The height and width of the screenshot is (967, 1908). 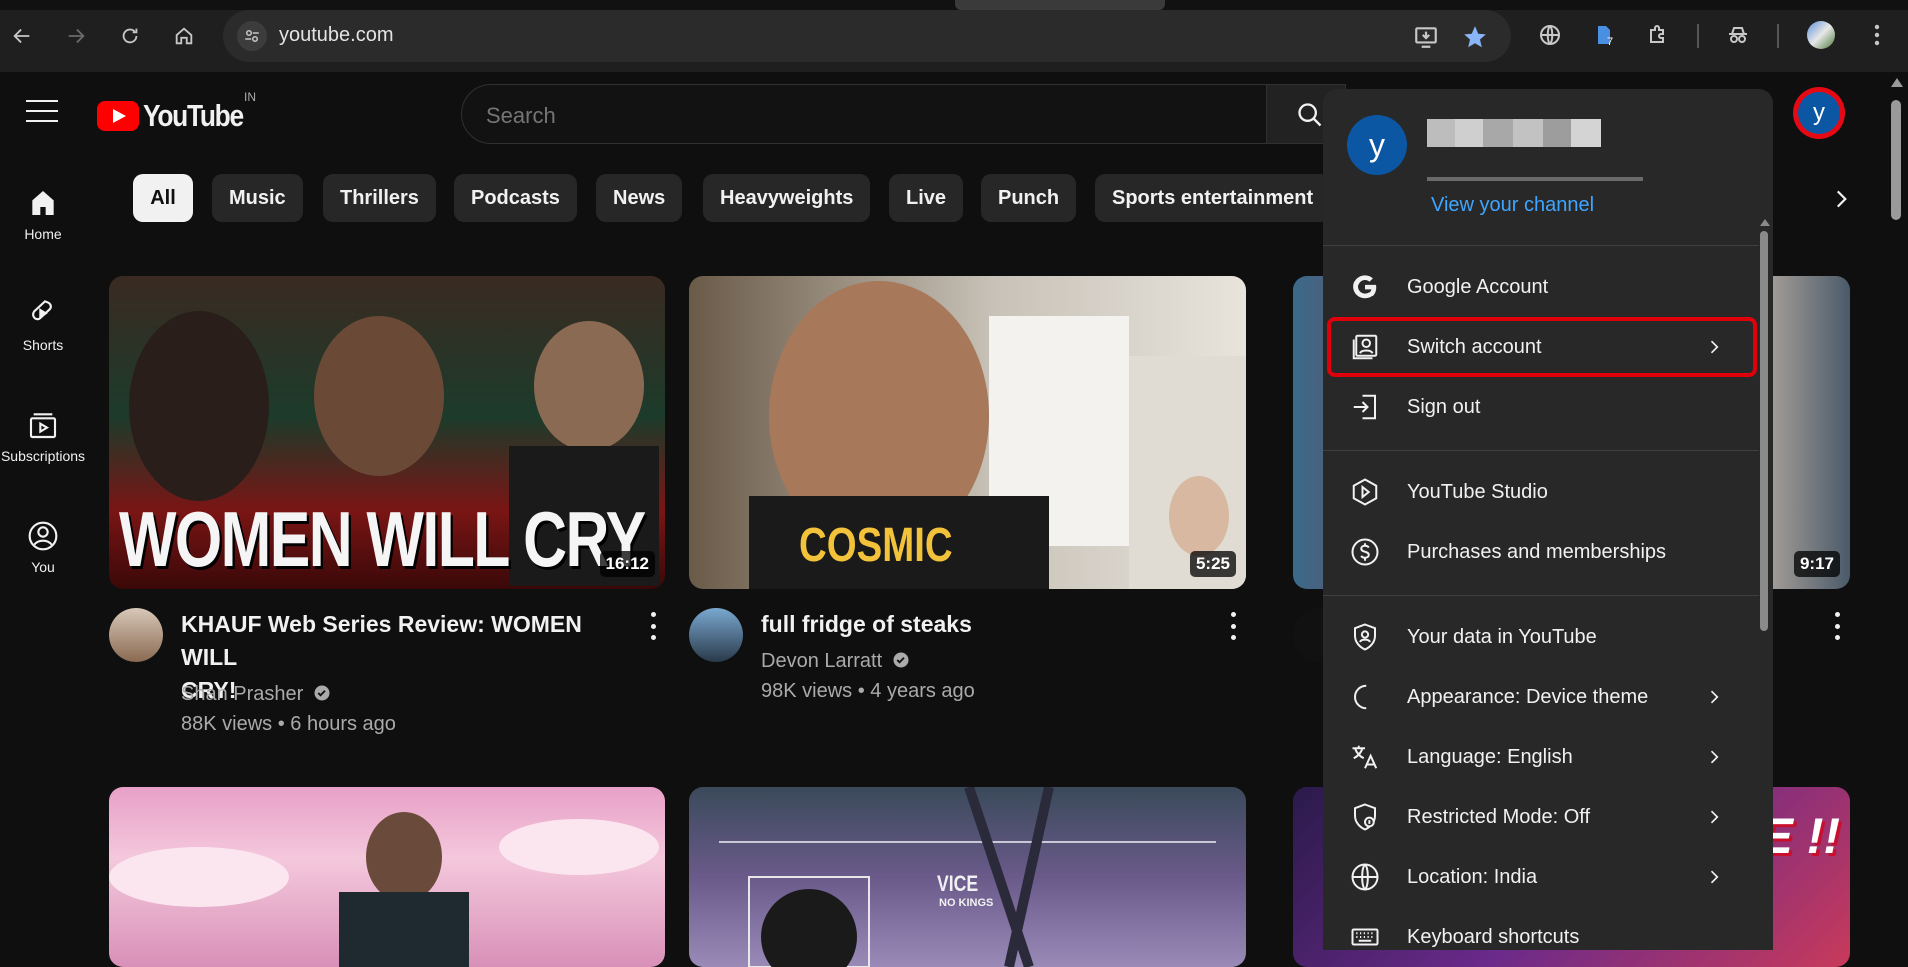 What do you see at coordinates (1765, 222) in the screenshot?
I see `menu-scroll-up-arrow` at bounding box center [1765, 222].